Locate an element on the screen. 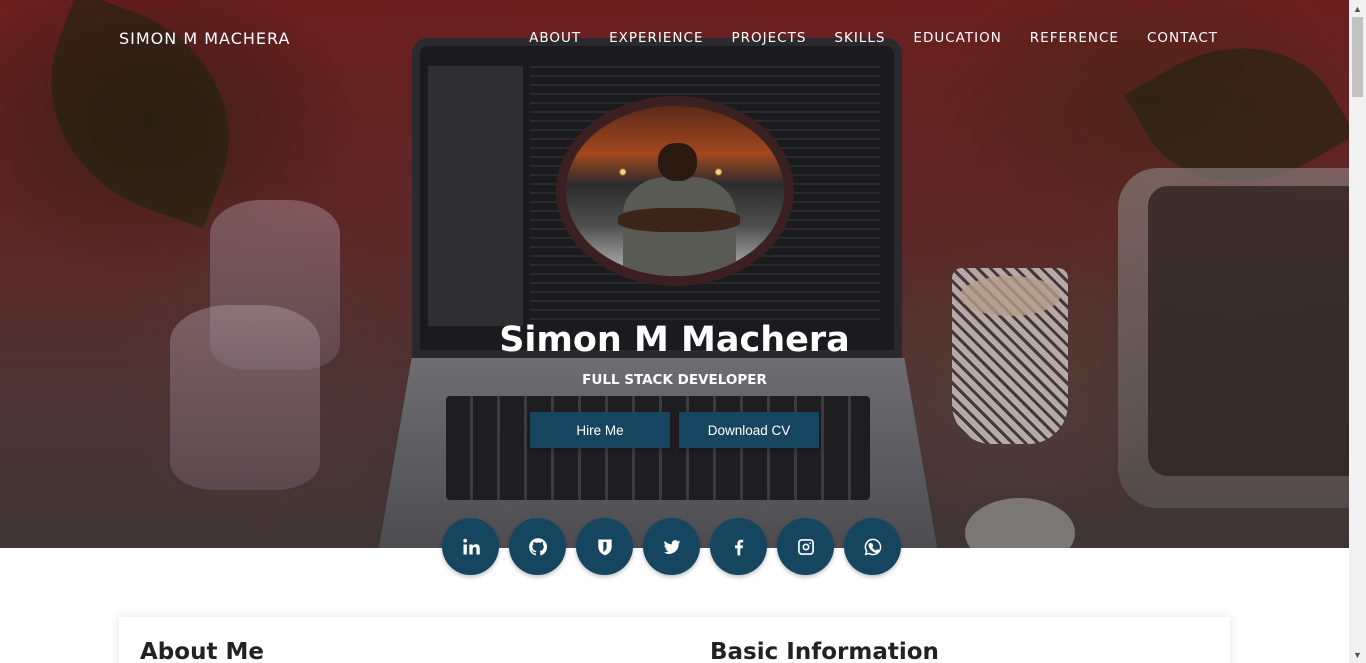  page-scrollbar: ▲ ▼ is located at coordinates (1357, 331).